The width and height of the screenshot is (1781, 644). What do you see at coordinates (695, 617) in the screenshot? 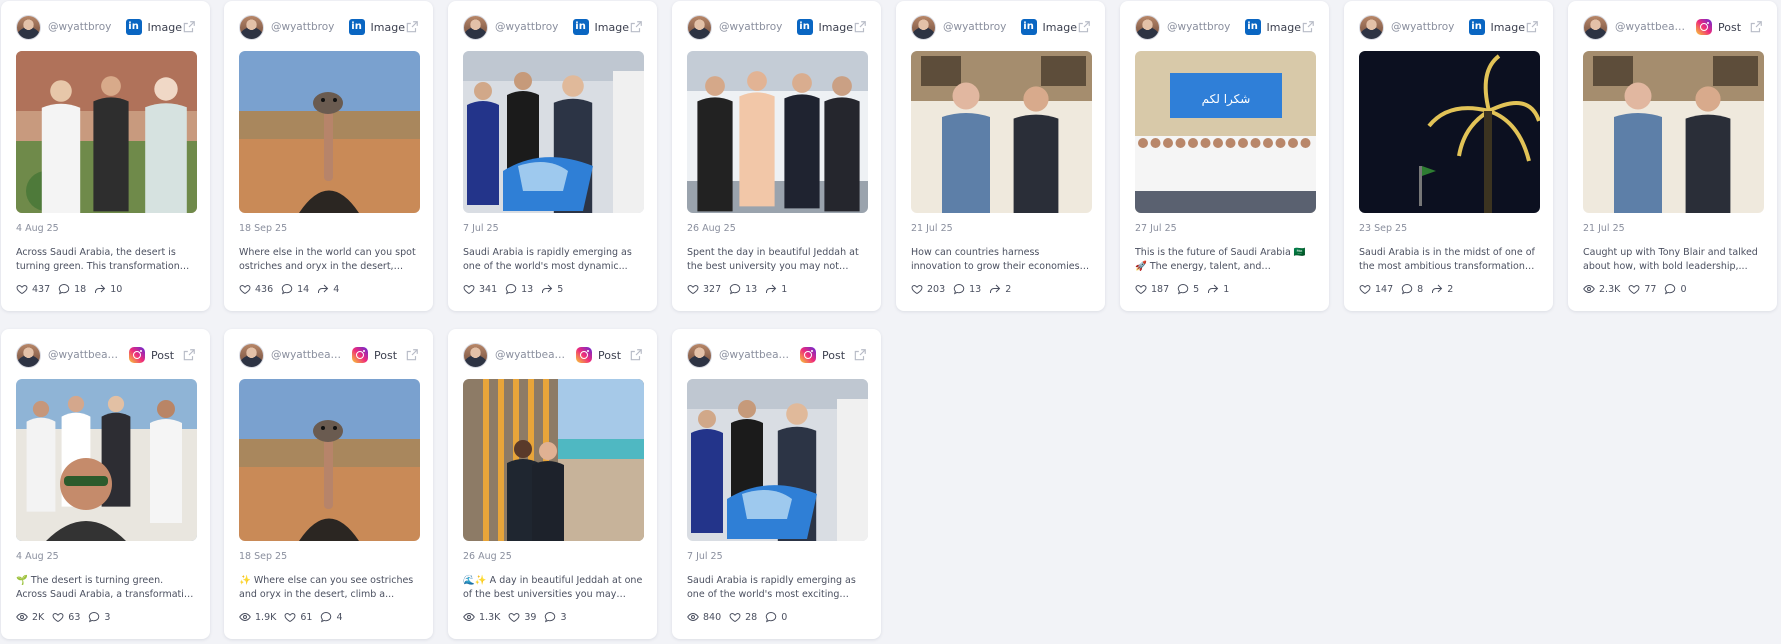
I see `eye-icon` at bounding box center [695, 617].